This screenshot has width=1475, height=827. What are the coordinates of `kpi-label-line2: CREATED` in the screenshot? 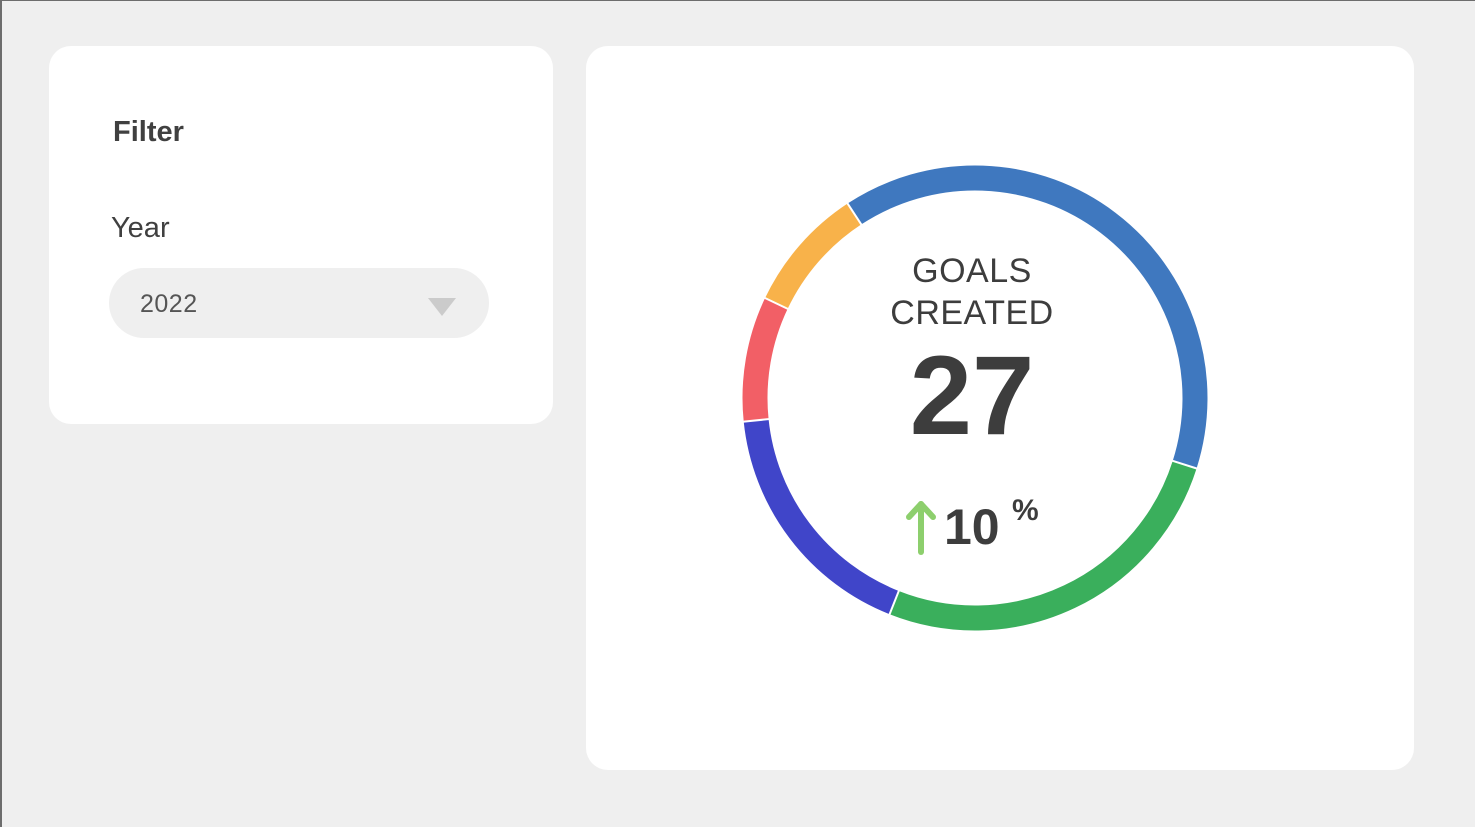 It's located at (972, 313).